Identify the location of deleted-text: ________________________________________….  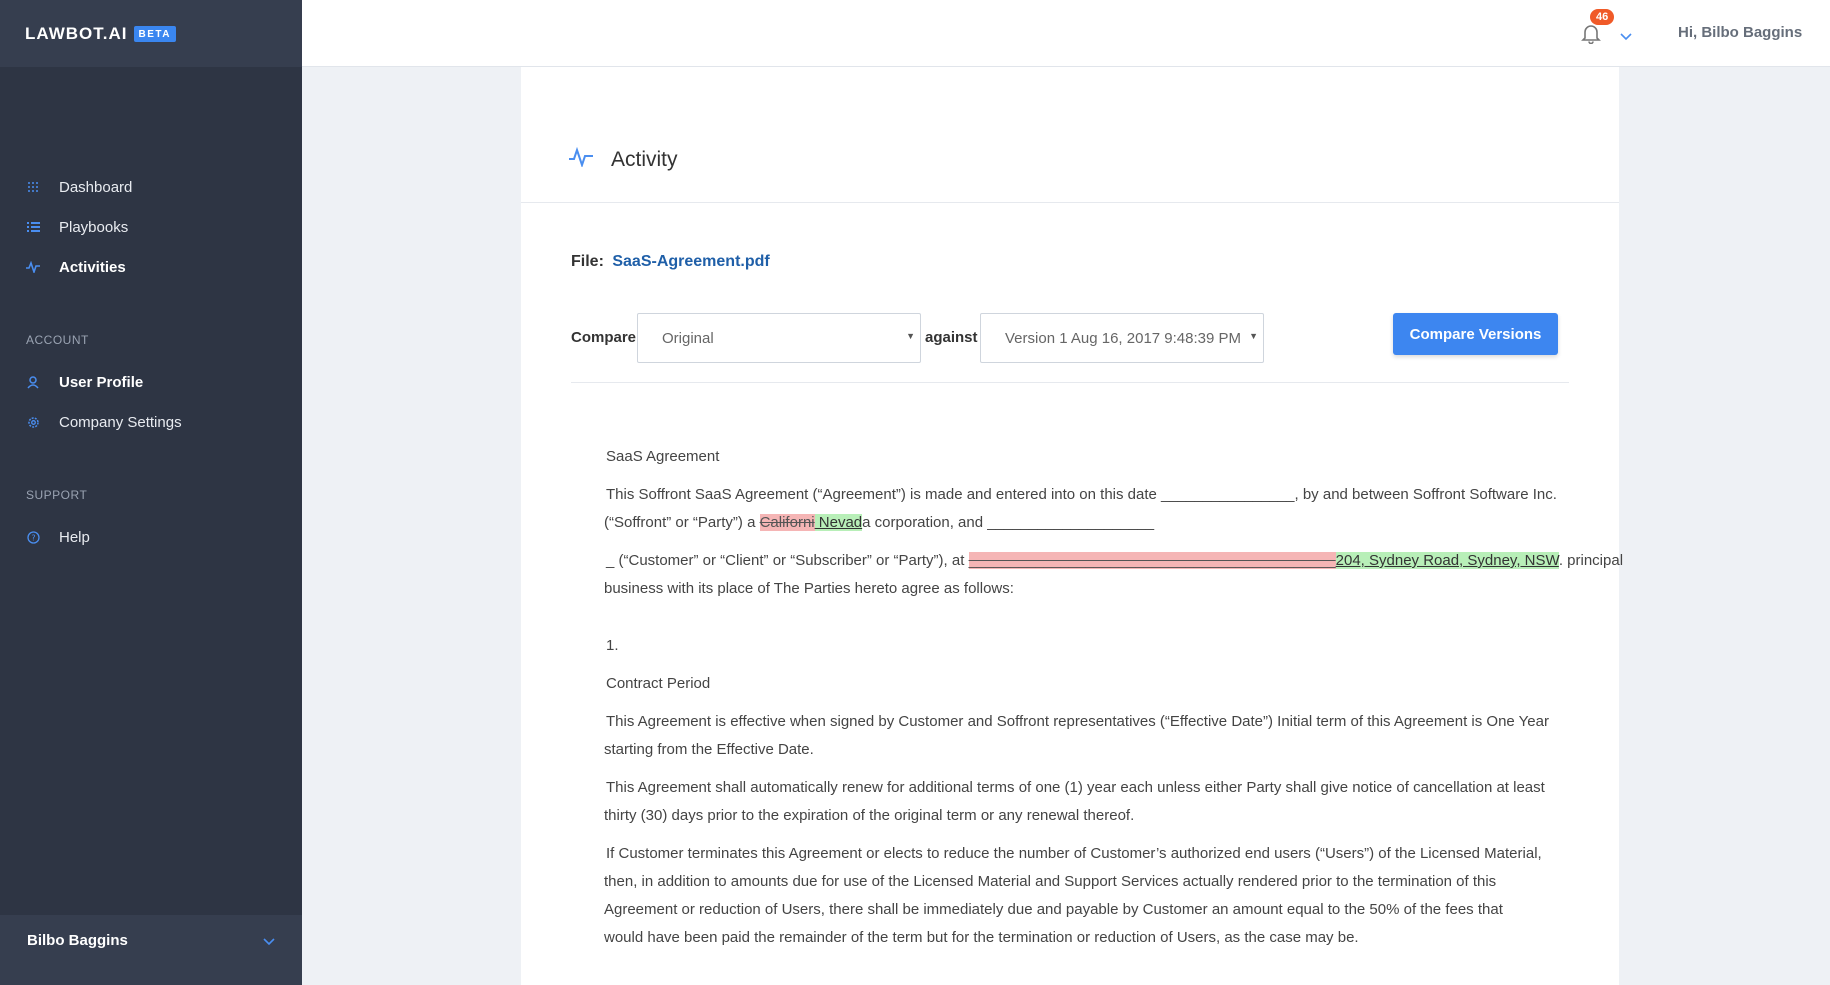
(1152, 560).